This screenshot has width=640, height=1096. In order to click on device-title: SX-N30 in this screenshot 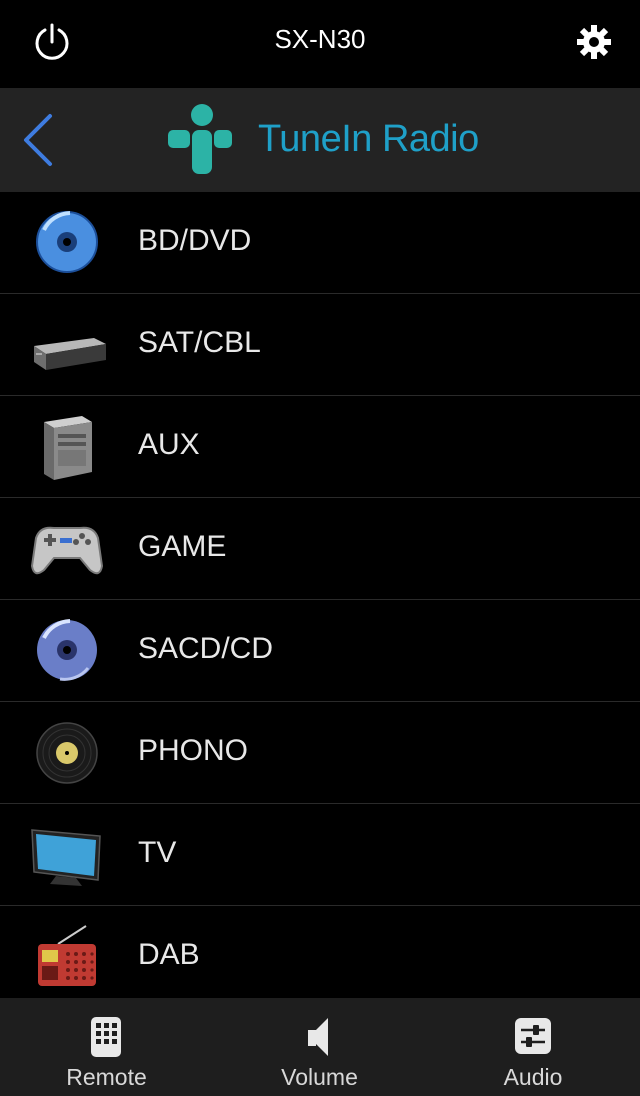, I will do `click(320, 39)`.